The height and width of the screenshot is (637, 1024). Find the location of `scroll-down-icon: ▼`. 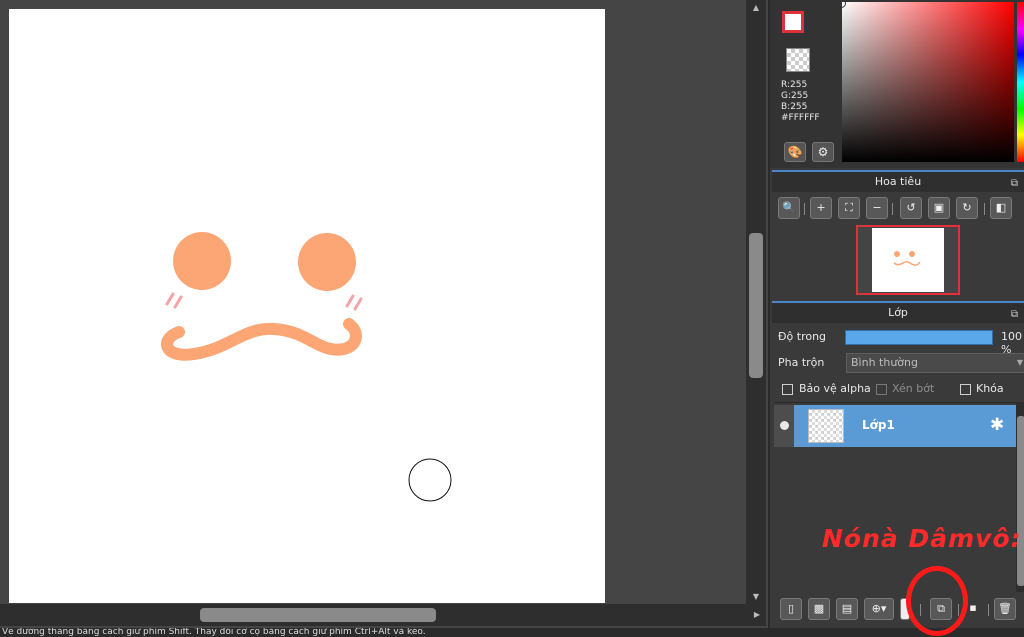

scroll-down-icon: ▼ is located at coordinates (756, 597).